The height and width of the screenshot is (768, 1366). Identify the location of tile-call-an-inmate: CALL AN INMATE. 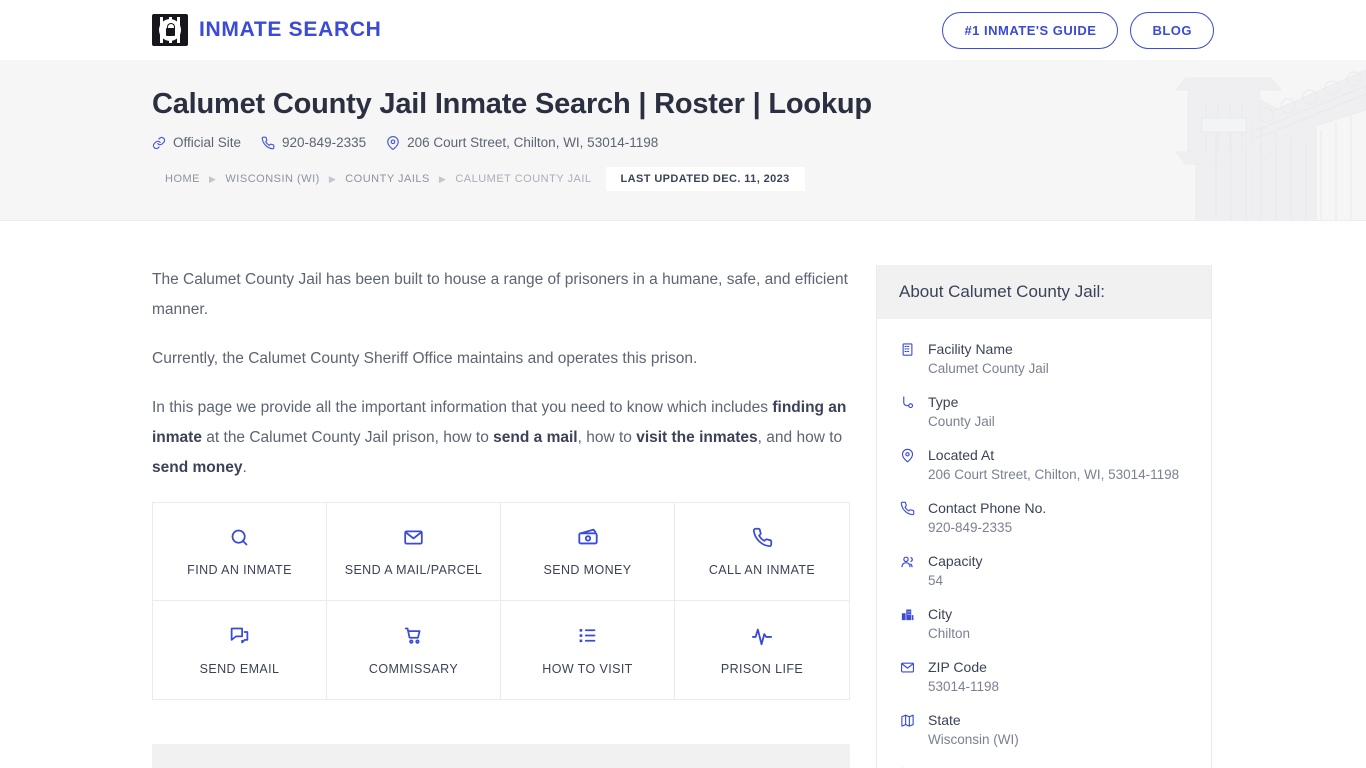
(762, 552).